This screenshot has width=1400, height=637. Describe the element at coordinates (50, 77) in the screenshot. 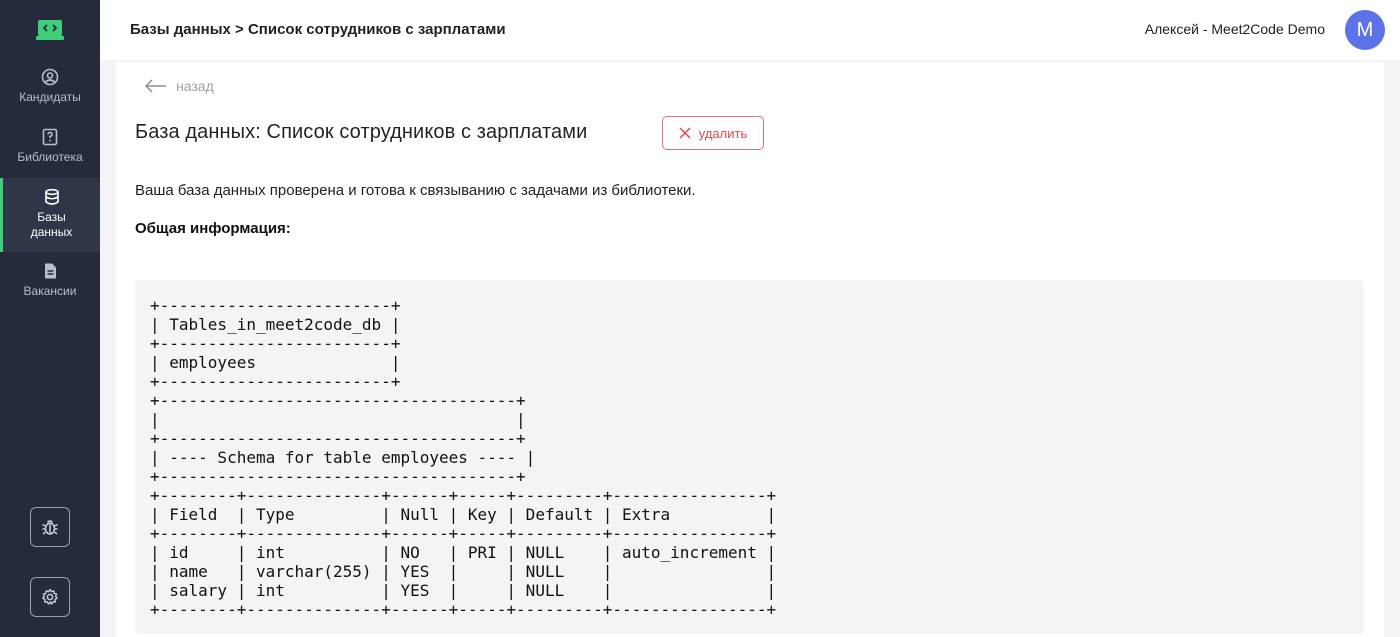

I see `user-circle-icon` at that location.